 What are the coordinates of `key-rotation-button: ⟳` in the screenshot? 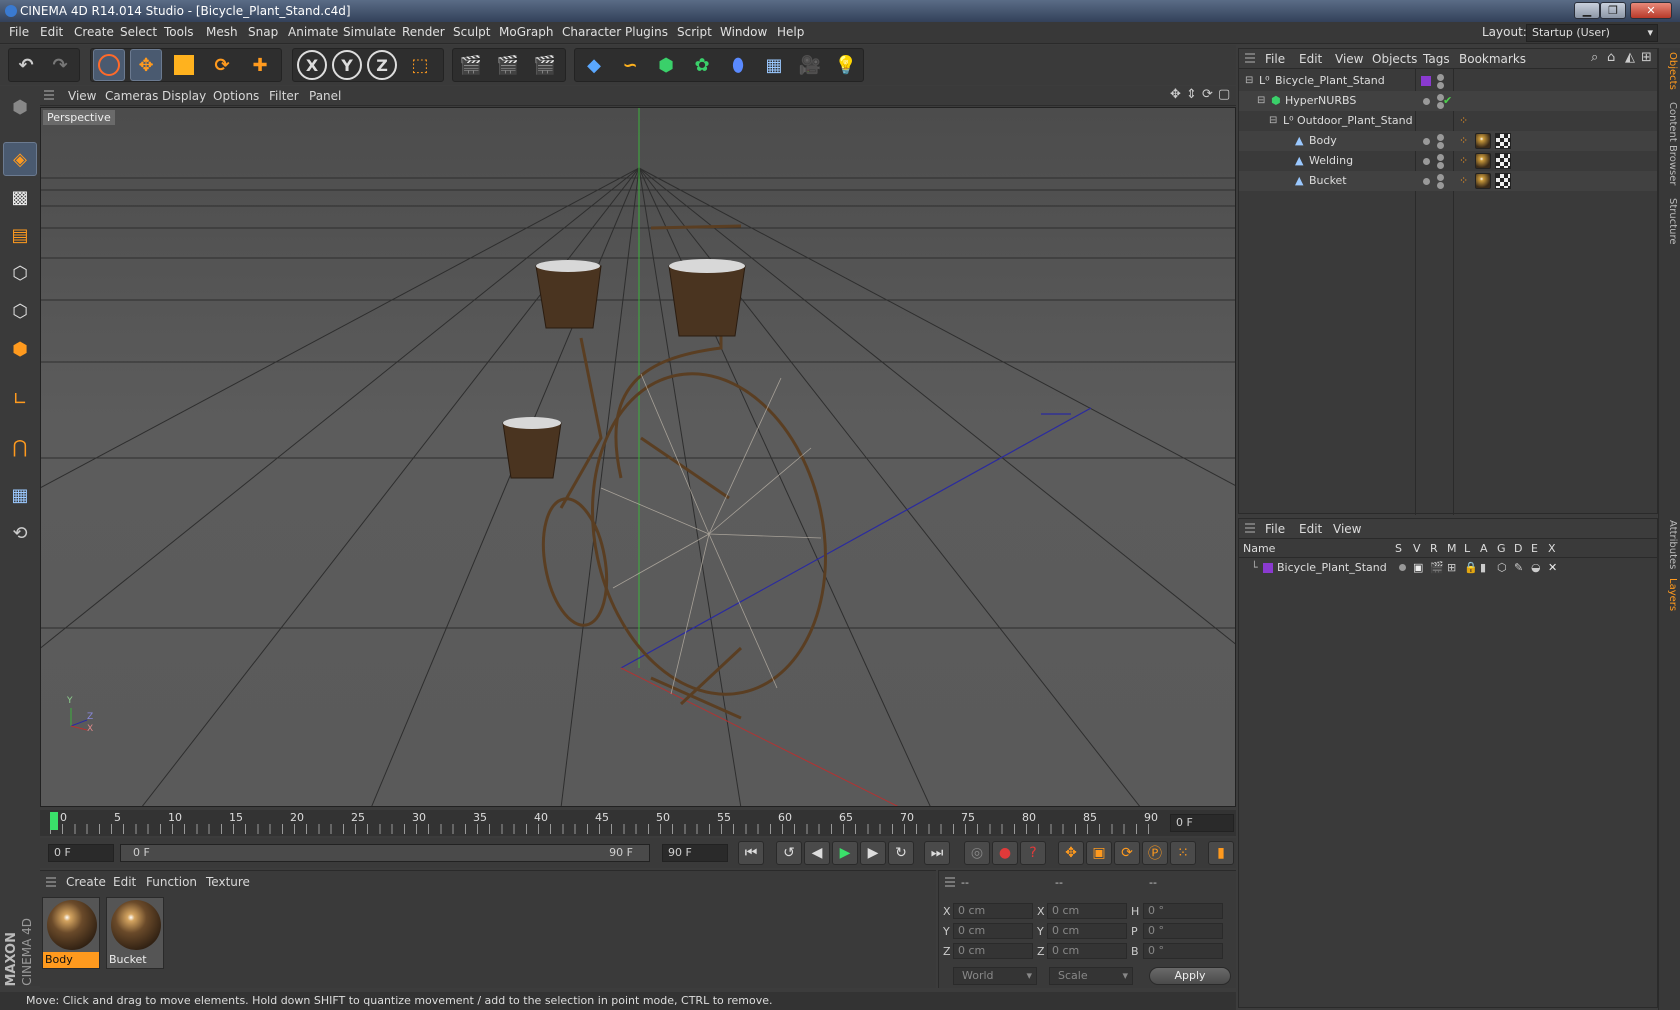 It's located at (1127, 853).